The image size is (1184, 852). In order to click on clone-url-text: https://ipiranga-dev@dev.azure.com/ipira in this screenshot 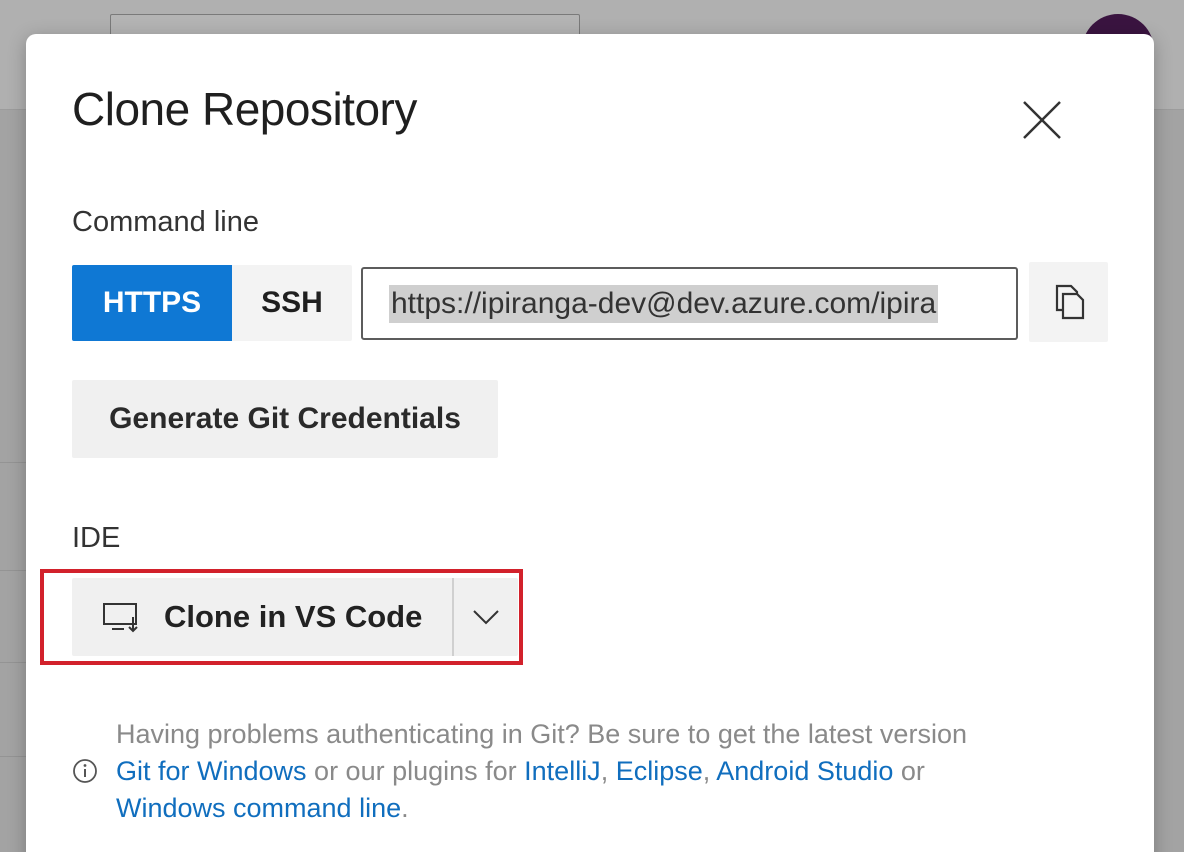, I will do `click(664, 303)`.